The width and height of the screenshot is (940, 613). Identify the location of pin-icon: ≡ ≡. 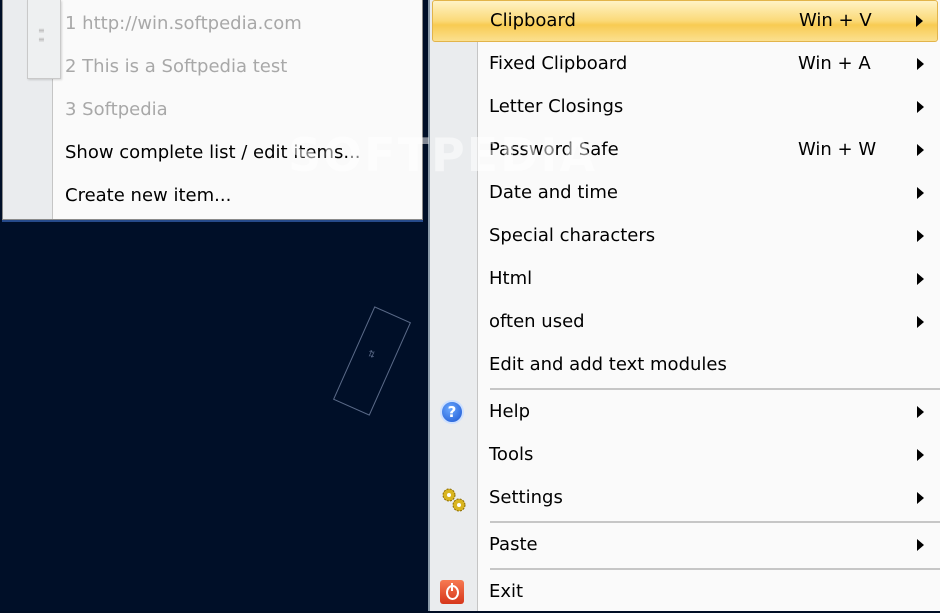
(41, 35).